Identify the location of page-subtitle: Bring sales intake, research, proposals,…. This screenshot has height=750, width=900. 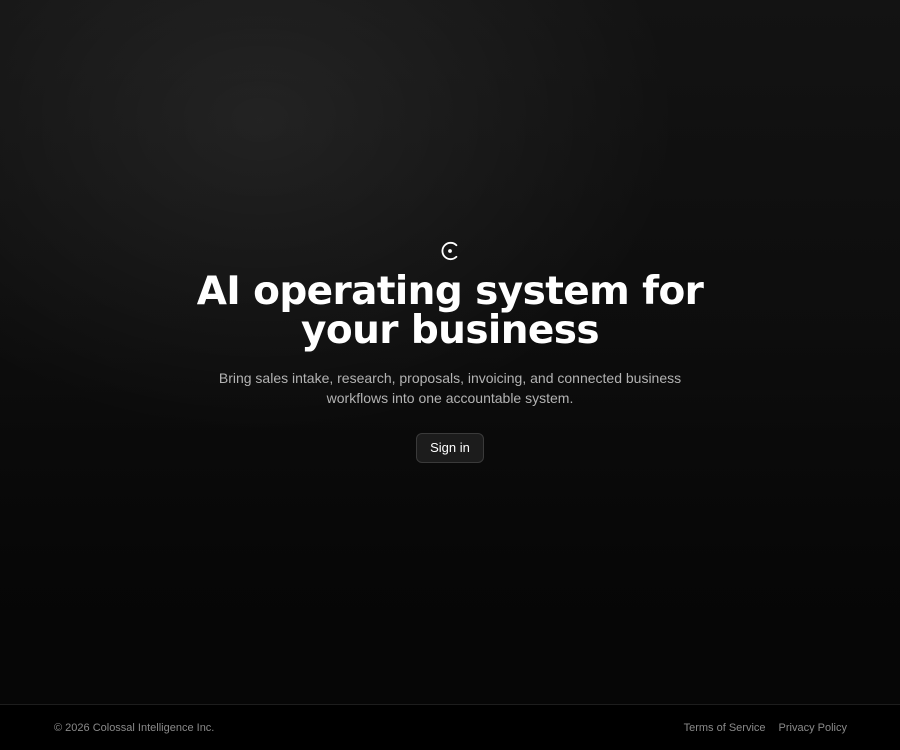
(450, 388).